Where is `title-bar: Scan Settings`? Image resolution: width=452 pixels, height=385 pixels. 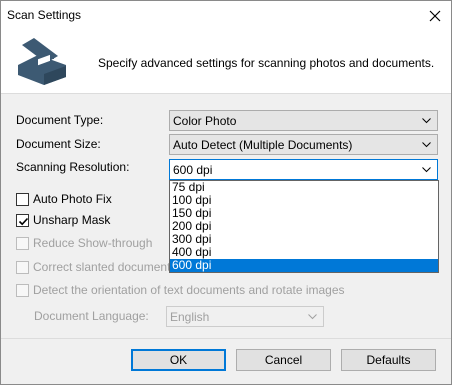
title-bar: Scan Settings is located at coordinates (226, 15).